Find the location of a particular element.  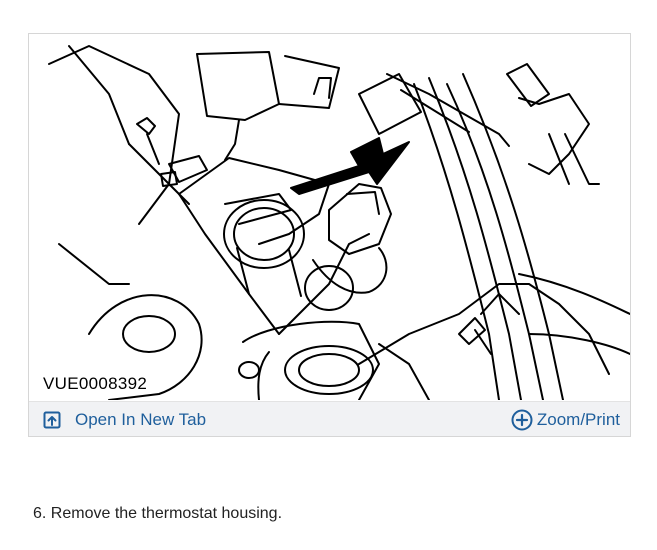

open-in-new-tab-link: Open In New Tab is located at coordinates (125, 419).